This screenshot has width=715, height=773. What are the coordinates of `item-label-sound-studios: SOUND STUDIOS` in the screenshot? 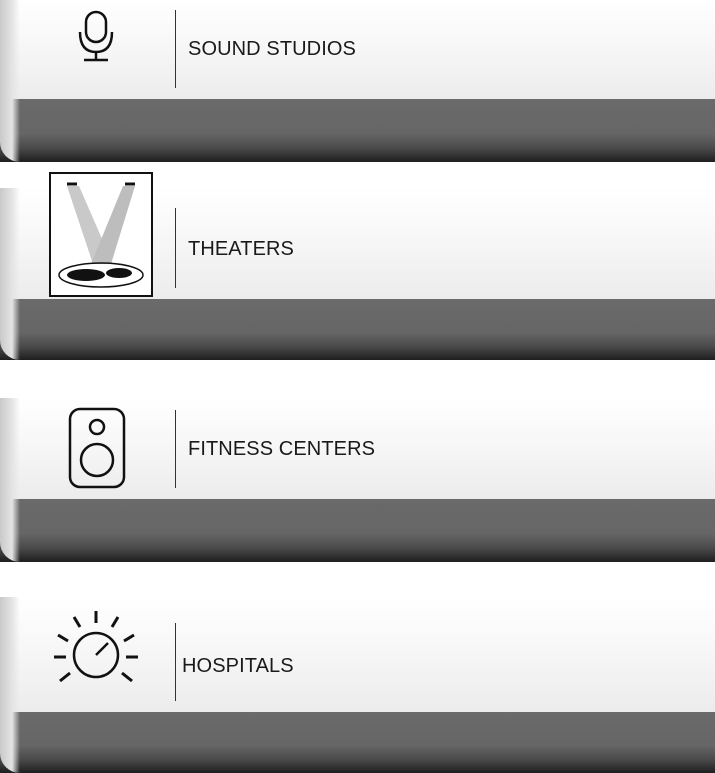 It's located at (272, 49).